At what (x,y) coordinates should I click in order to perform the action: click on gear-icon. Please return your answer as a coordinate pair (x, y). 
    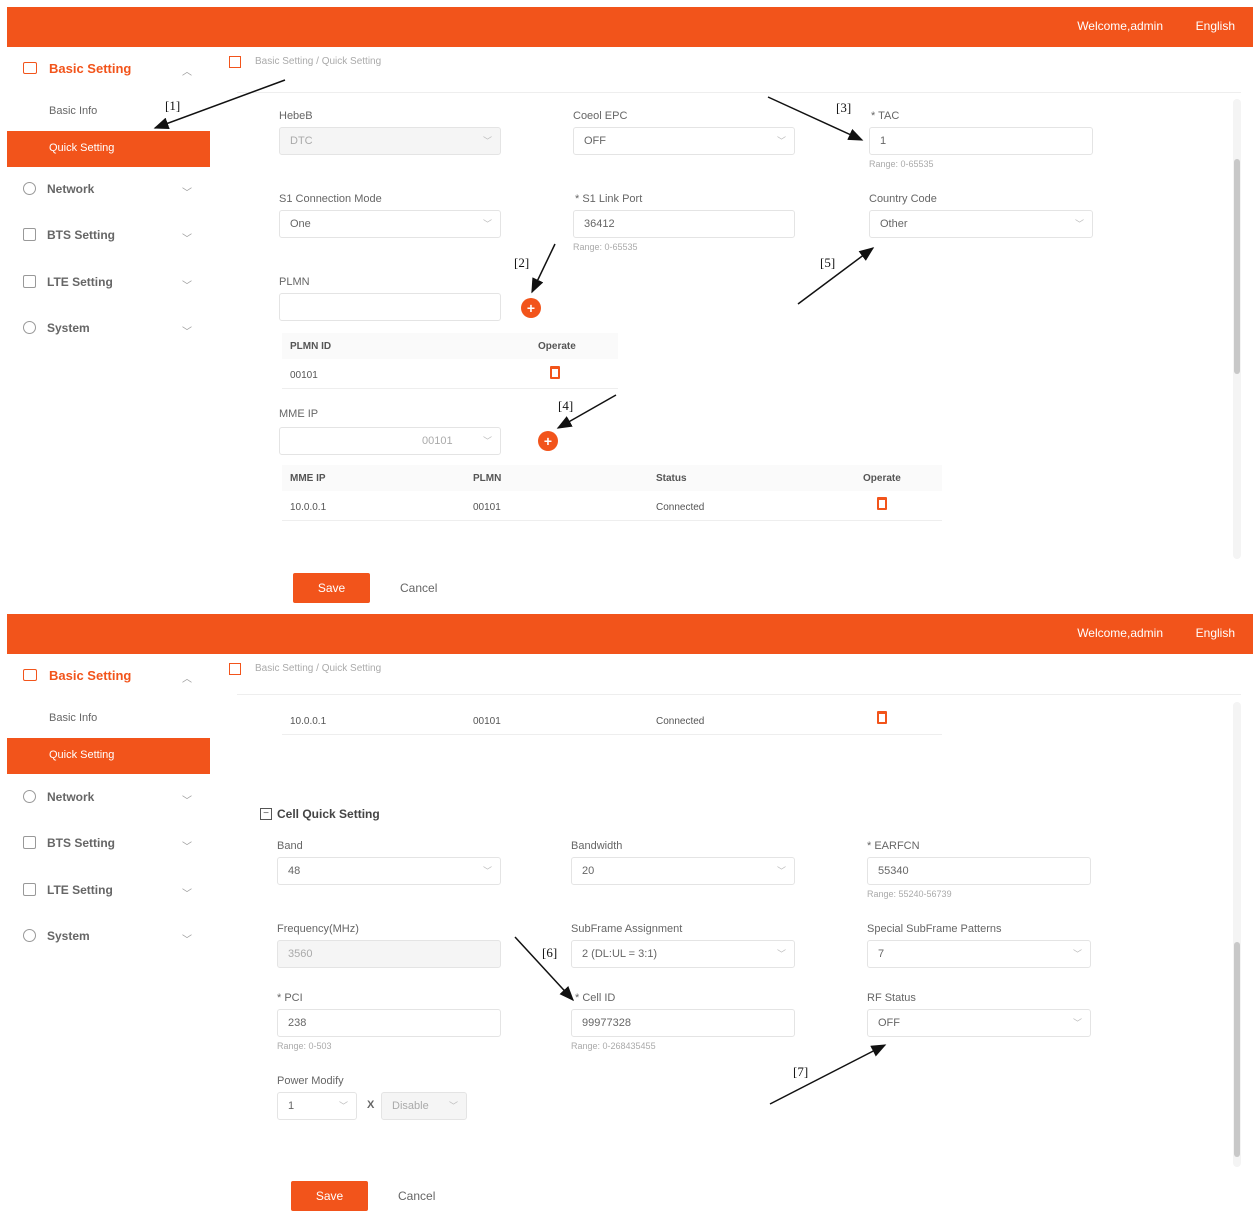
    Looking at the image, I should click on (29, 935).